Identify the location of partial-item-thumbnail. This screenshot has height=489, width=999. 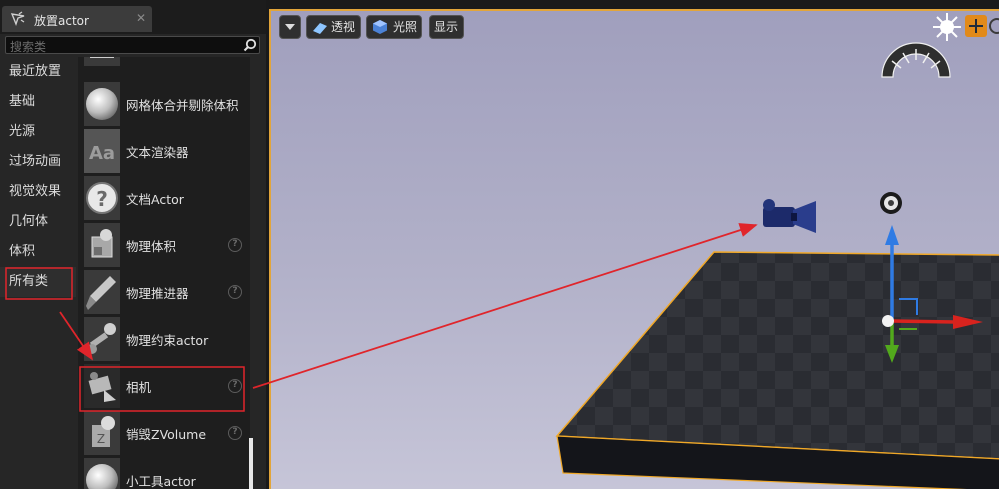
(102, 61).